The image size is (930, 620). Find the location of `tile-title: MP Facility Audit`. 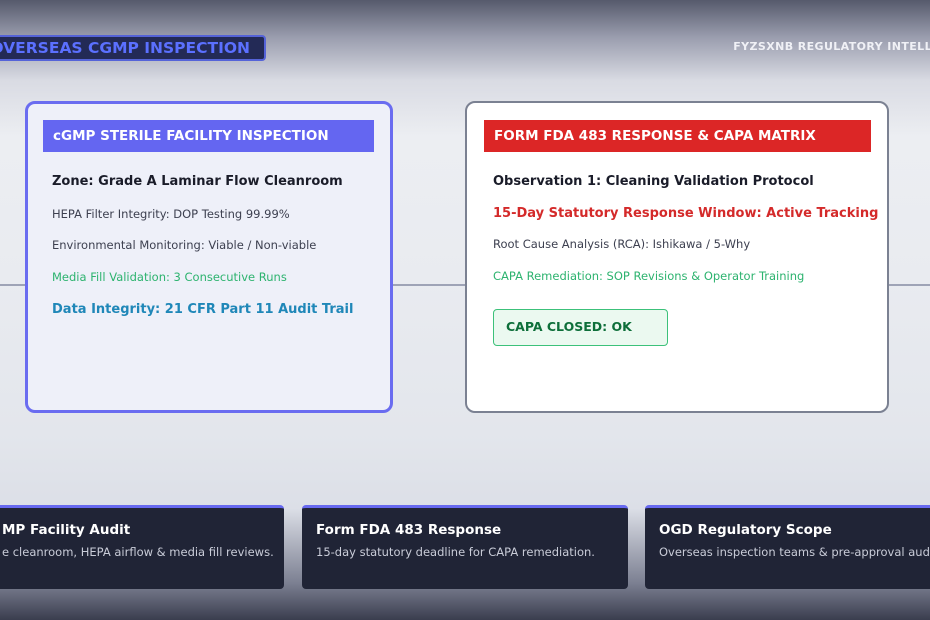

tile-title: MP Facility Audit is located at coordinates (66, 530).